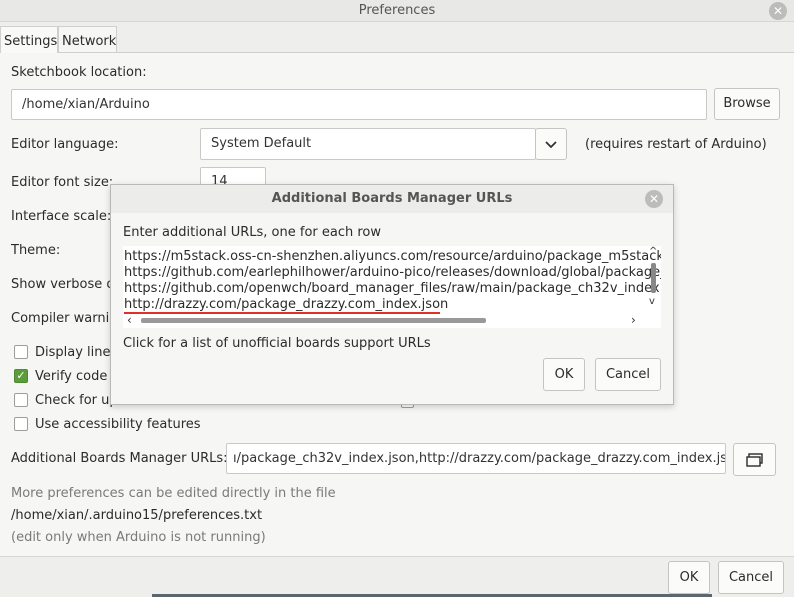 Image resolution: width=794 pixels, height=597 pixels. I want to click on tab-network: Network, so click(87, 39).